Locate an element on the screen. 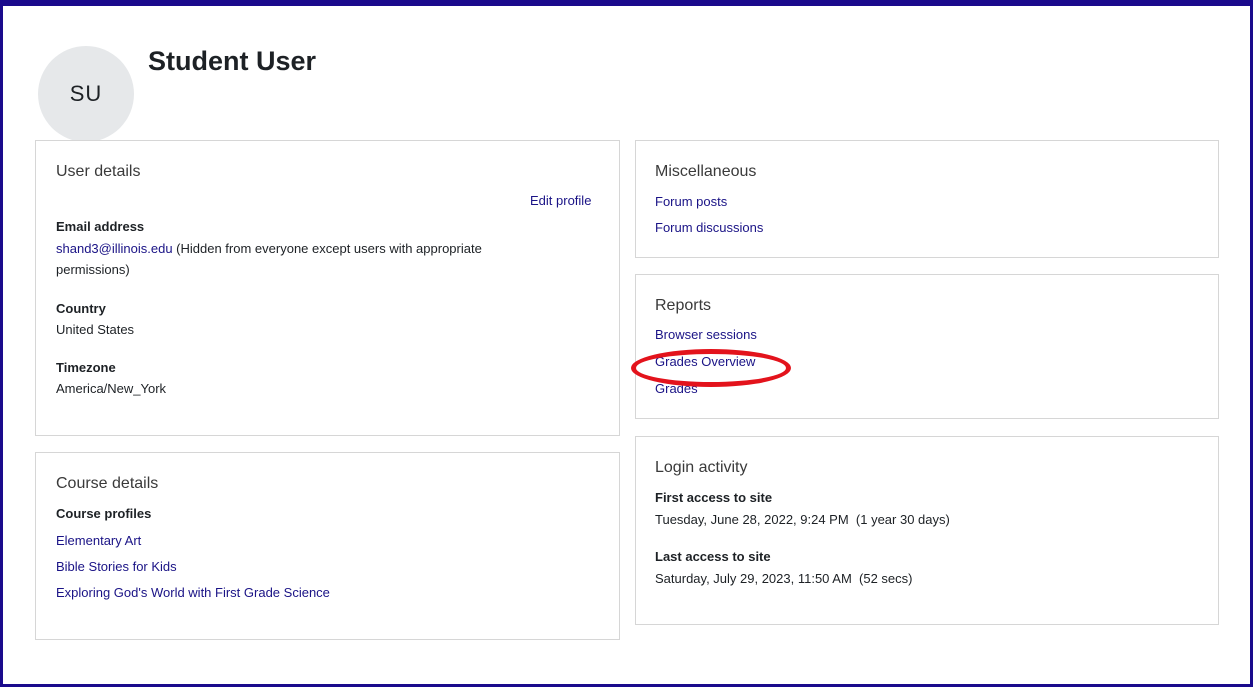 This screenshot has width=1253, height=687. course-details-title: Course details is located at coordinates (107, 483).